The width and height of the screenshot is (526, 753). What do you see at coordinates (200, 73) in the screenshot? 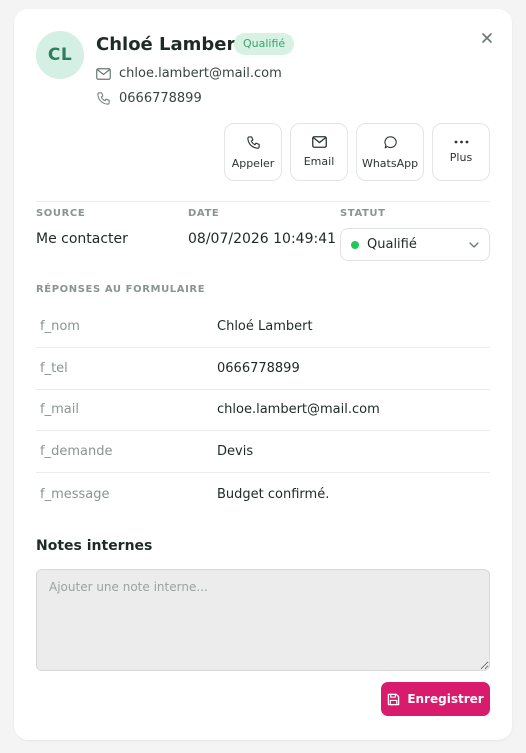
I see `contact-email: chloe.lambert@mail.com` at bounding box center [200, 73].